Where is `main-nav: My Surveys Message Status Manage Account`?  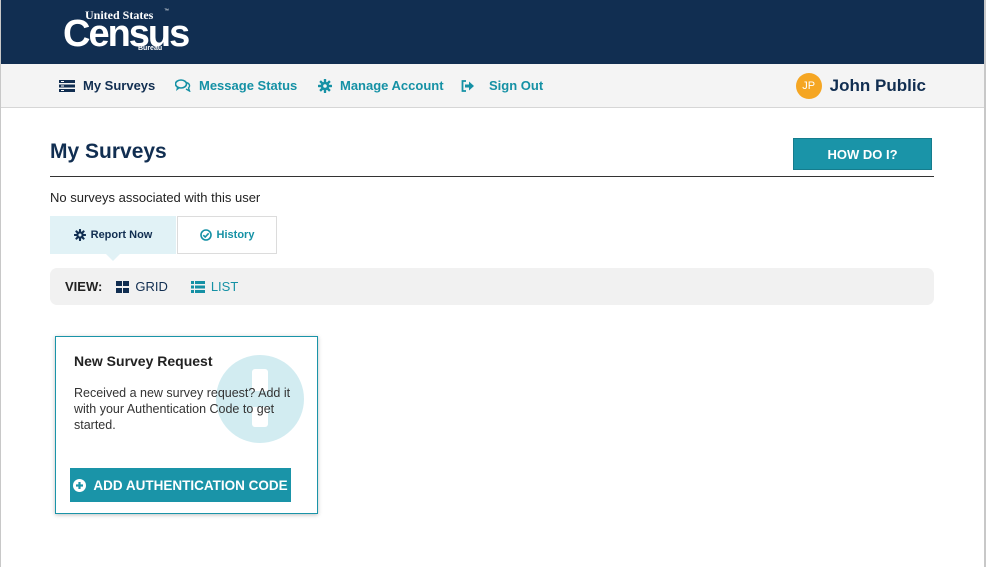
main-nav: My Surveys Message Status Manage Account is located at coordinates (492, 86).